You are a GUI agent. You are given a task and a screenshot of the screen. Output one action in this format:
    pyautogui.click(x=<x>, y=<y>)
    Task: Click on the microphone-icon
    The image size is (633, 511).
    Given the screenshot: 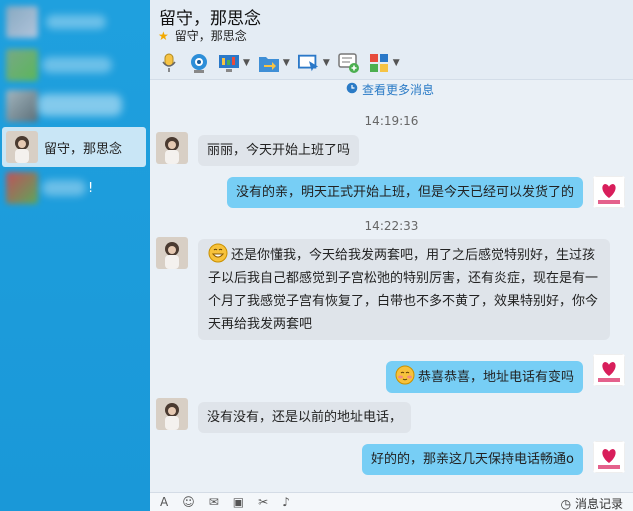 What is the action you would take?
    pyautogui.click(x=169, y=63)
    